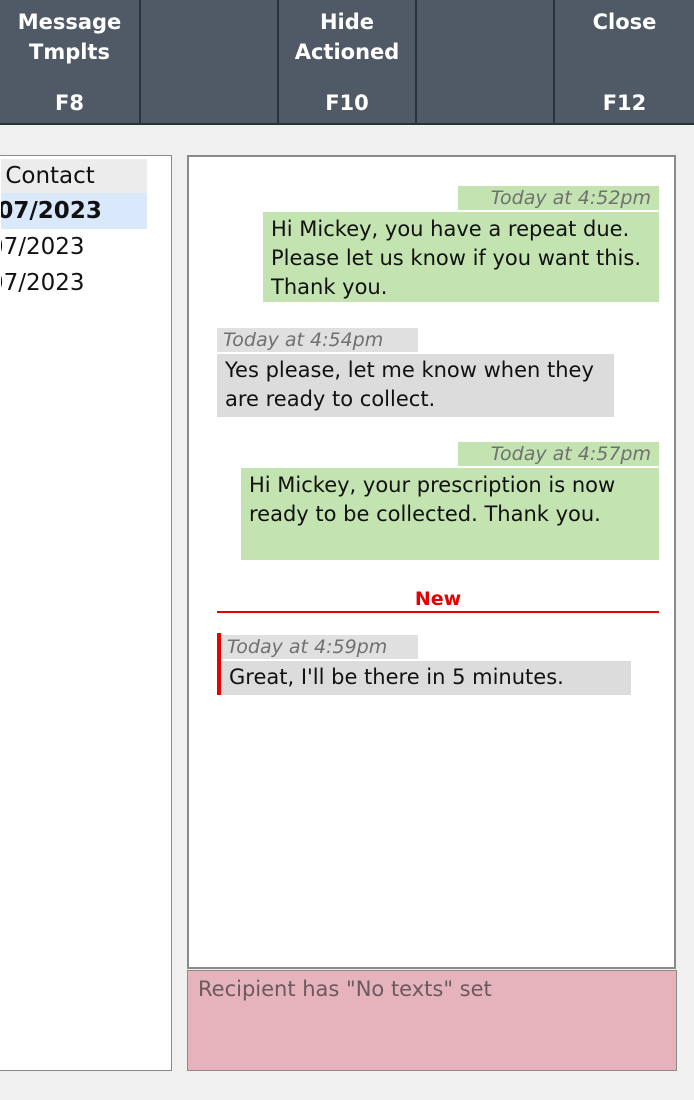 This screenshot has width=694, height=1100. Describe the element at coordinates (558, 454) in the screenshot. I see `message-timestamp: Today at 4:57pm` at that location.